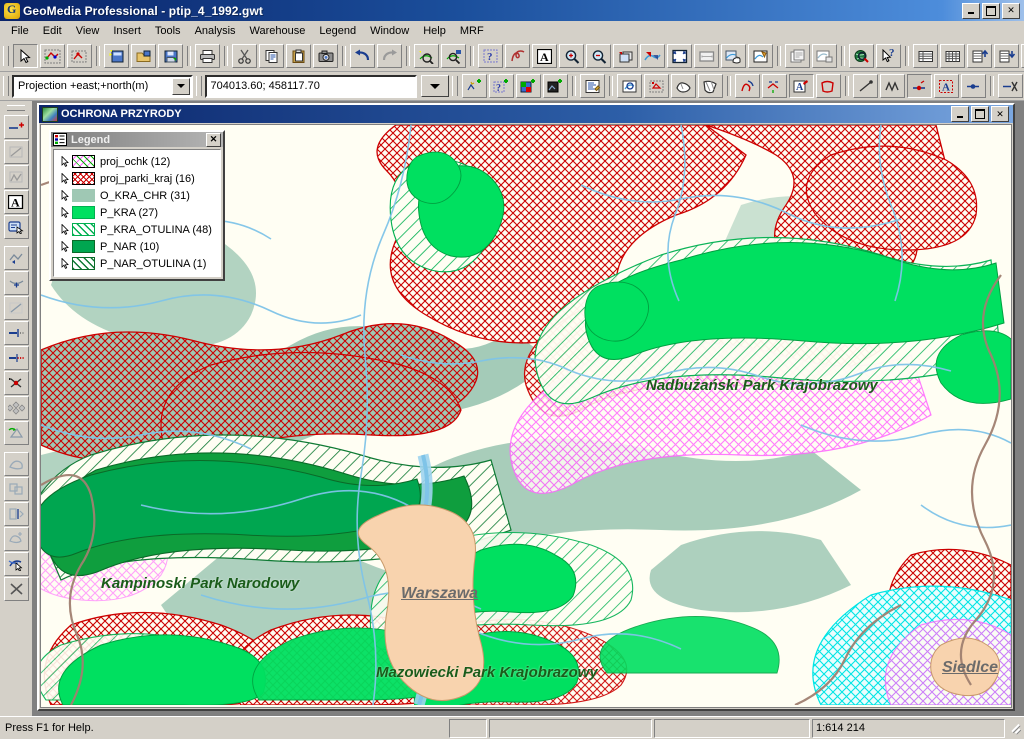 This screenshot has height=739, width=1024. Describe the element at coordinates (426, 56) in the screenshot. I see `define-query-icon` at that location.